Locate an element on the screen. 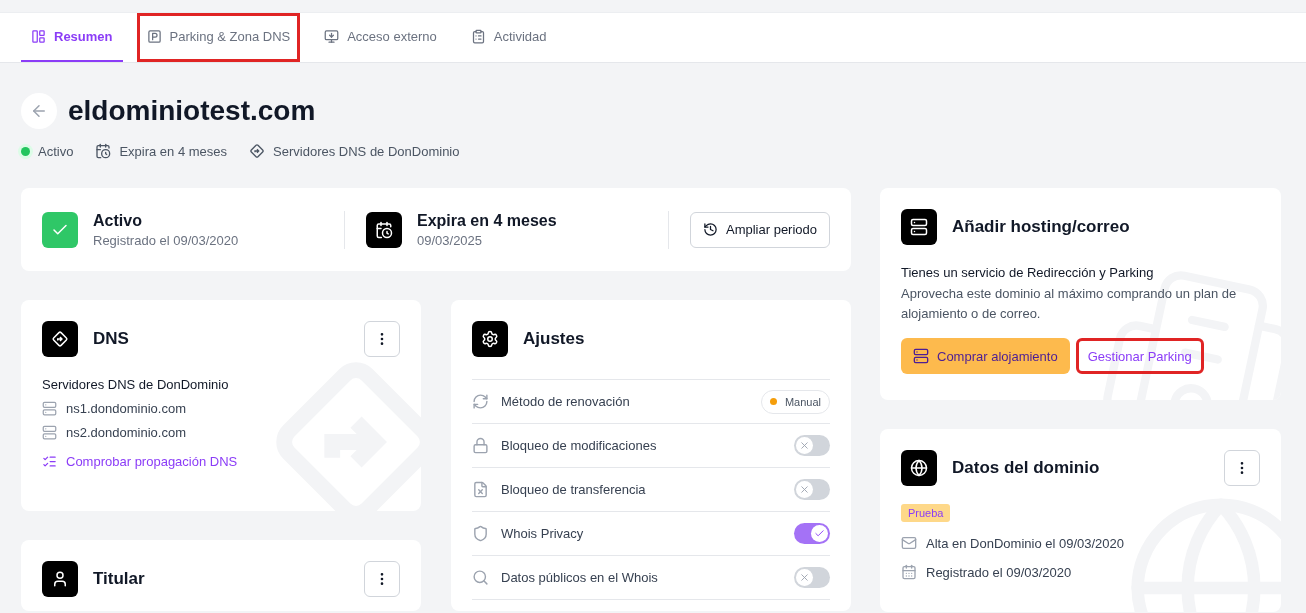  checklist-icon is located at coordinates (49, 461).